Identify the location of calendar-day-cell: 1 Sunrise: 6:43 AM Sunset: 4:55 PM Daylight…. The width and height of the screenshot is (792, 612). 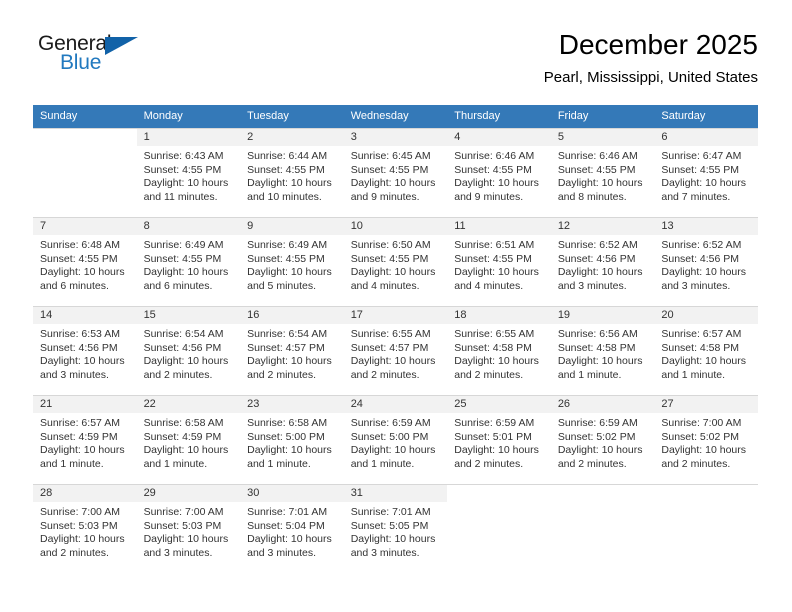
(188, 172).